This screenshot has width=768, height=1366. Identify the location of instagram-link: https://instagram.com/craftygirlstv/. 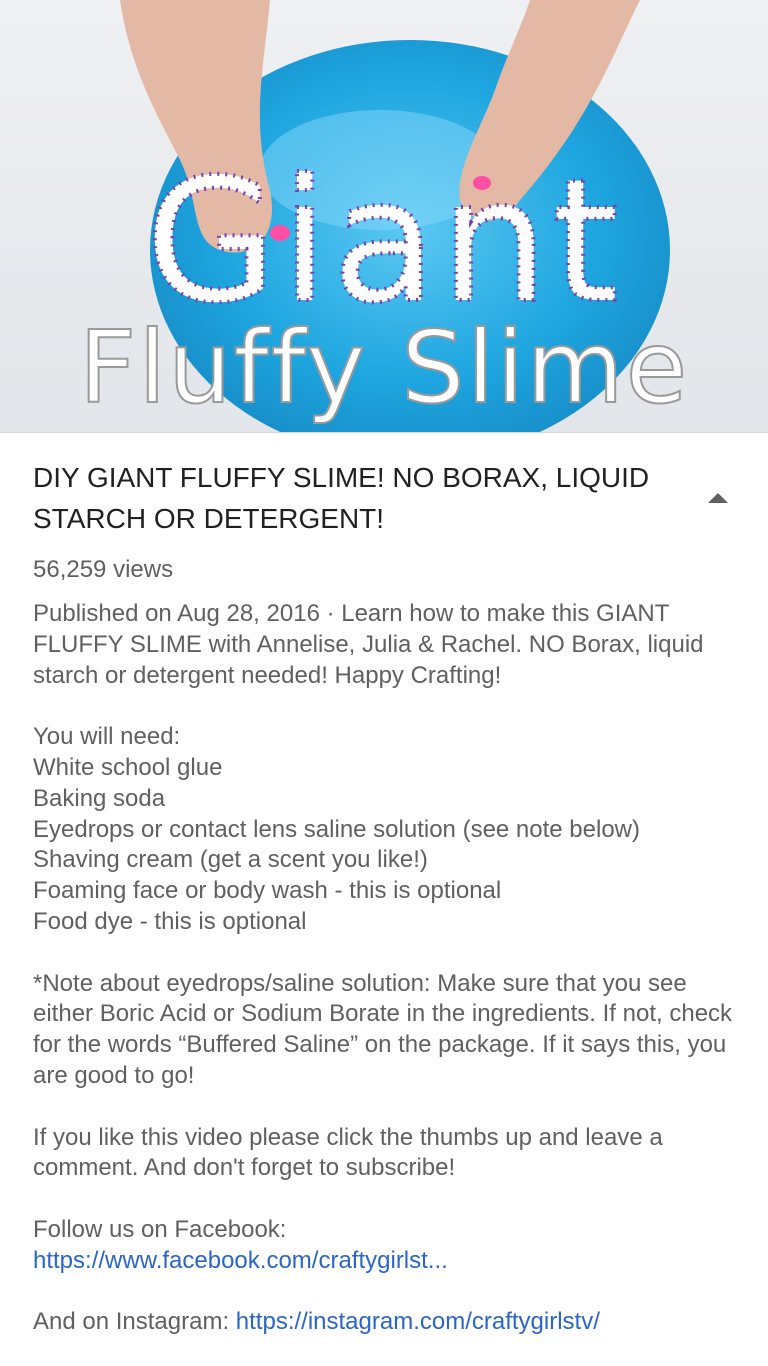
(418, 1321).